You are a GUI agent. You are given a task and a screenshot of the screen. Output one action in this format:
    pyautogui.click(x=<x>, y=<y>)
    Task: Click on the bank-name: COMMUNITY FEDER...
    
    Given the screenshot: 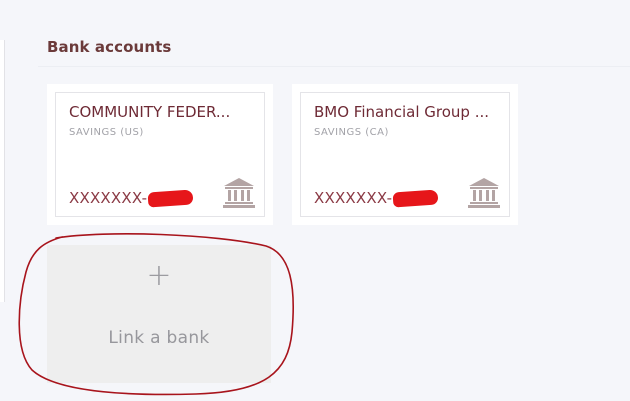 What is the action you would take?
    pyautogui.click(x=150, y=112)
    